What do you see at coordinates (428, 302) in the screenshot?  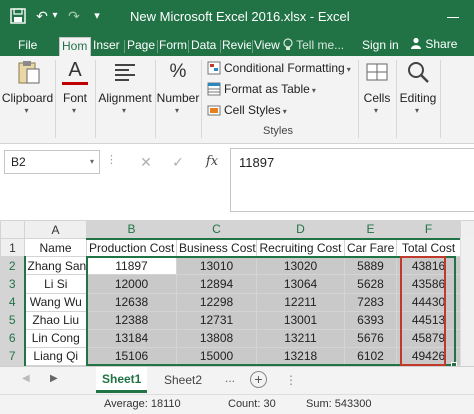 I see `cell-f4: 44430` at bounding box center [428, 302].